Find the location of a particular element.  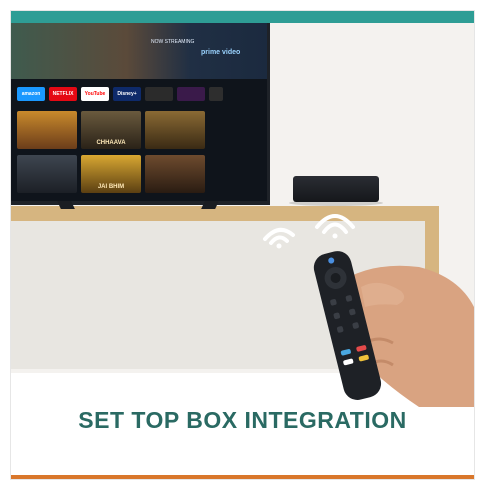

tv-tile-row: JAI BHIM is located at coordinates (111, 174).